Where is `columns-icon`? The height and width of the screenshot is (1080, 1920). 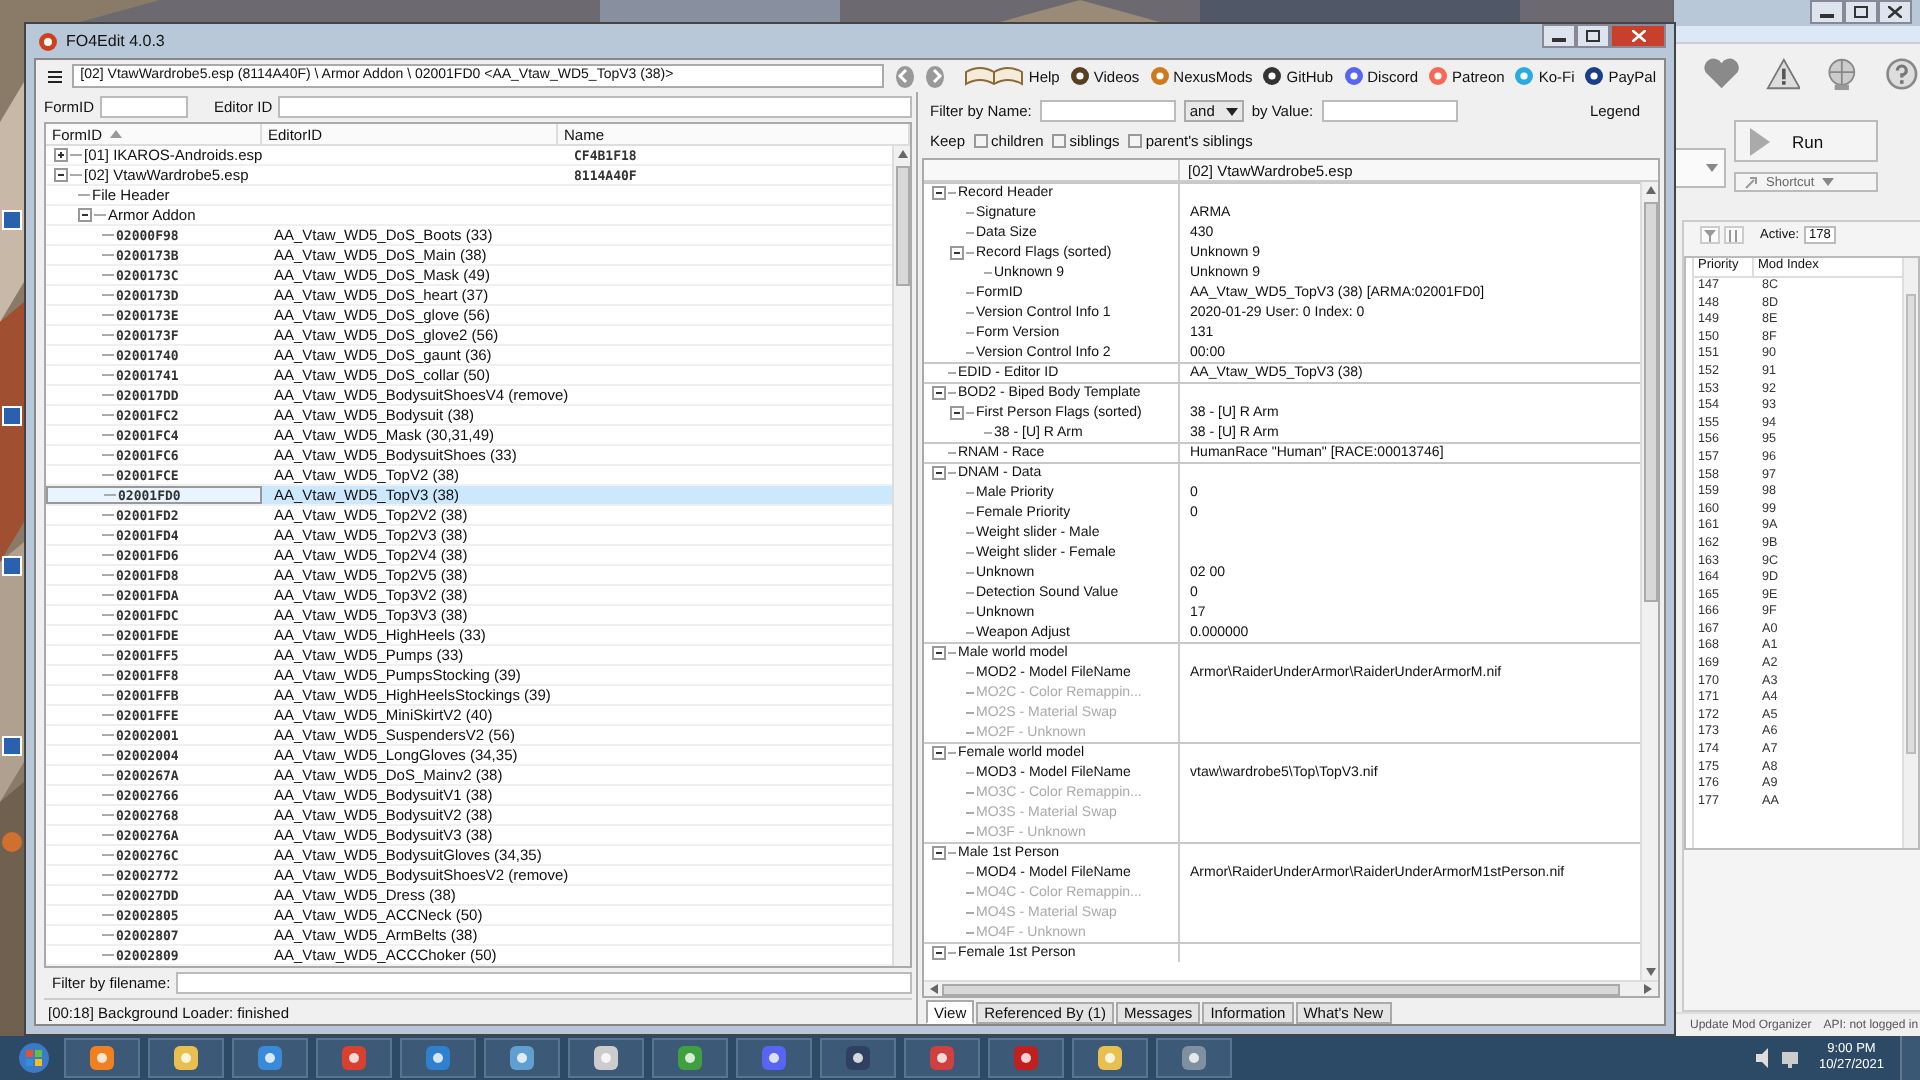
columns-icon is located at coordinates (1734, 235).